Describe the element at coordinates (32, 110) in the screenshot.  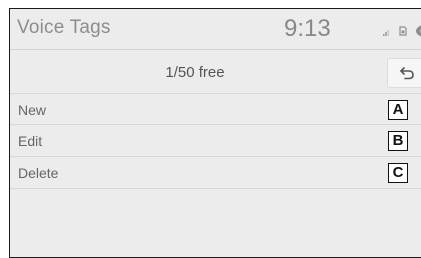
I see `menu-item-label: New` at that location.